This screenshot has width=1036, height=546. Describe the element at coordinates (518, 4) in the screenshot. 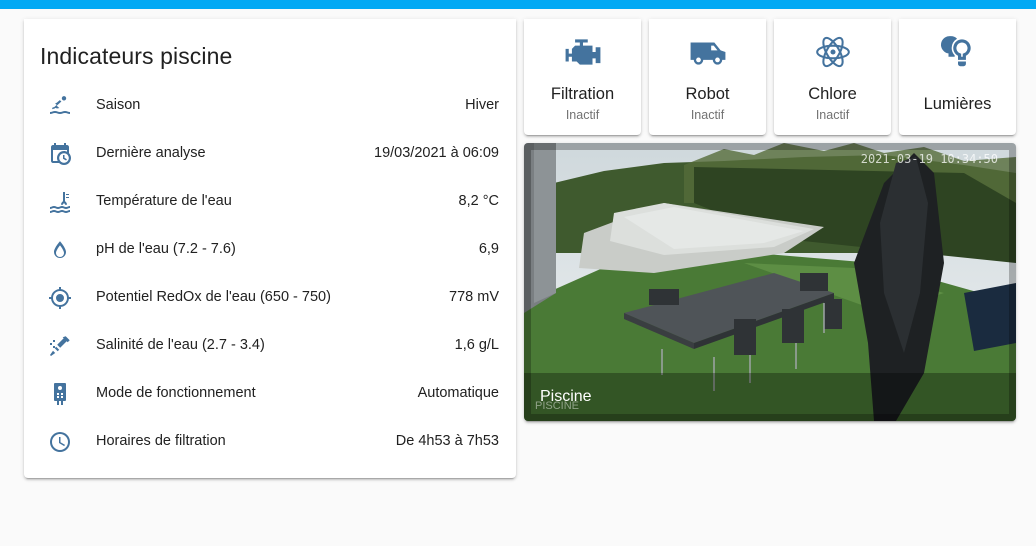

I see `top-app-bar` at that location.